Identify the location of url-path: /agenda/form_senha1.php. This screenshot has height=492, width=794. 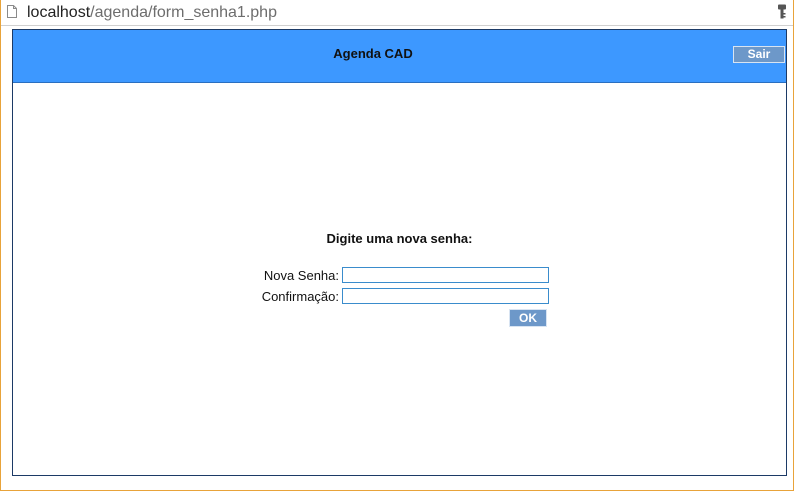
(183, 12).